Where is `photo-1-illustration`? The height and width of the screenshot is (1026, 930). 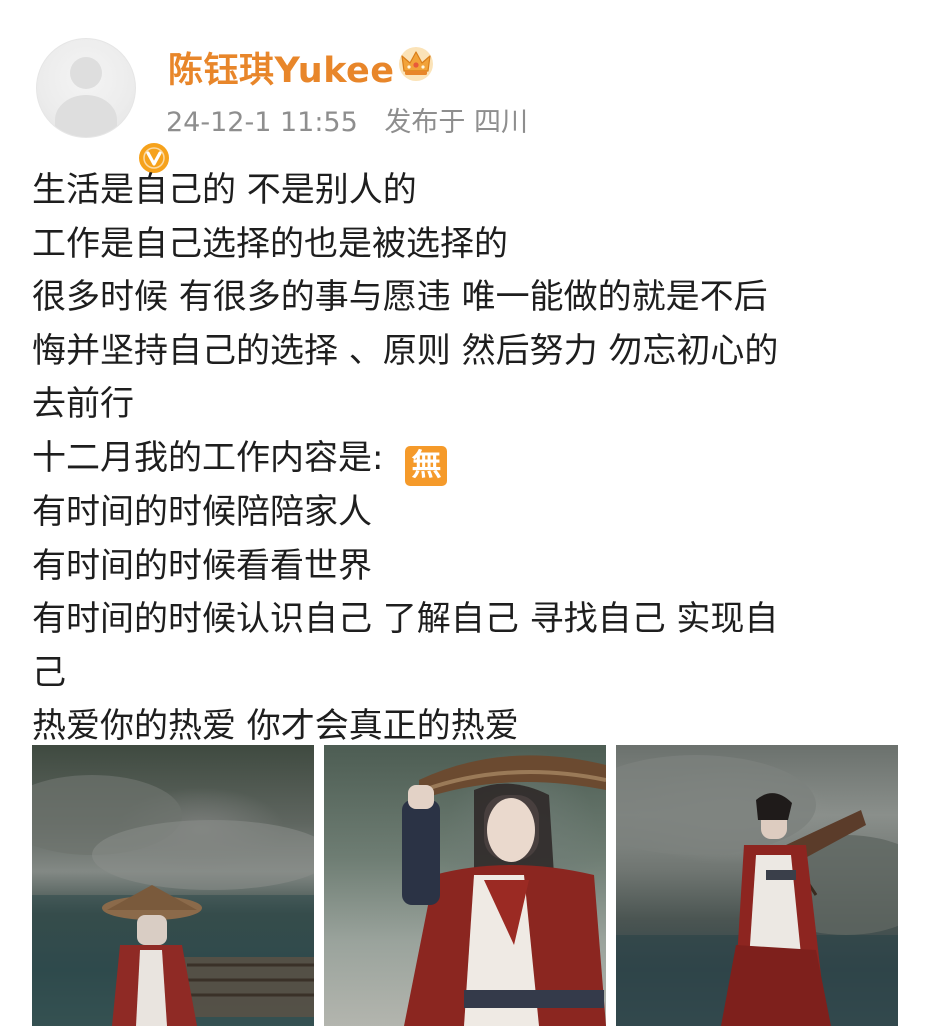 photo-1-illustration is located at coordinates (173, 900).